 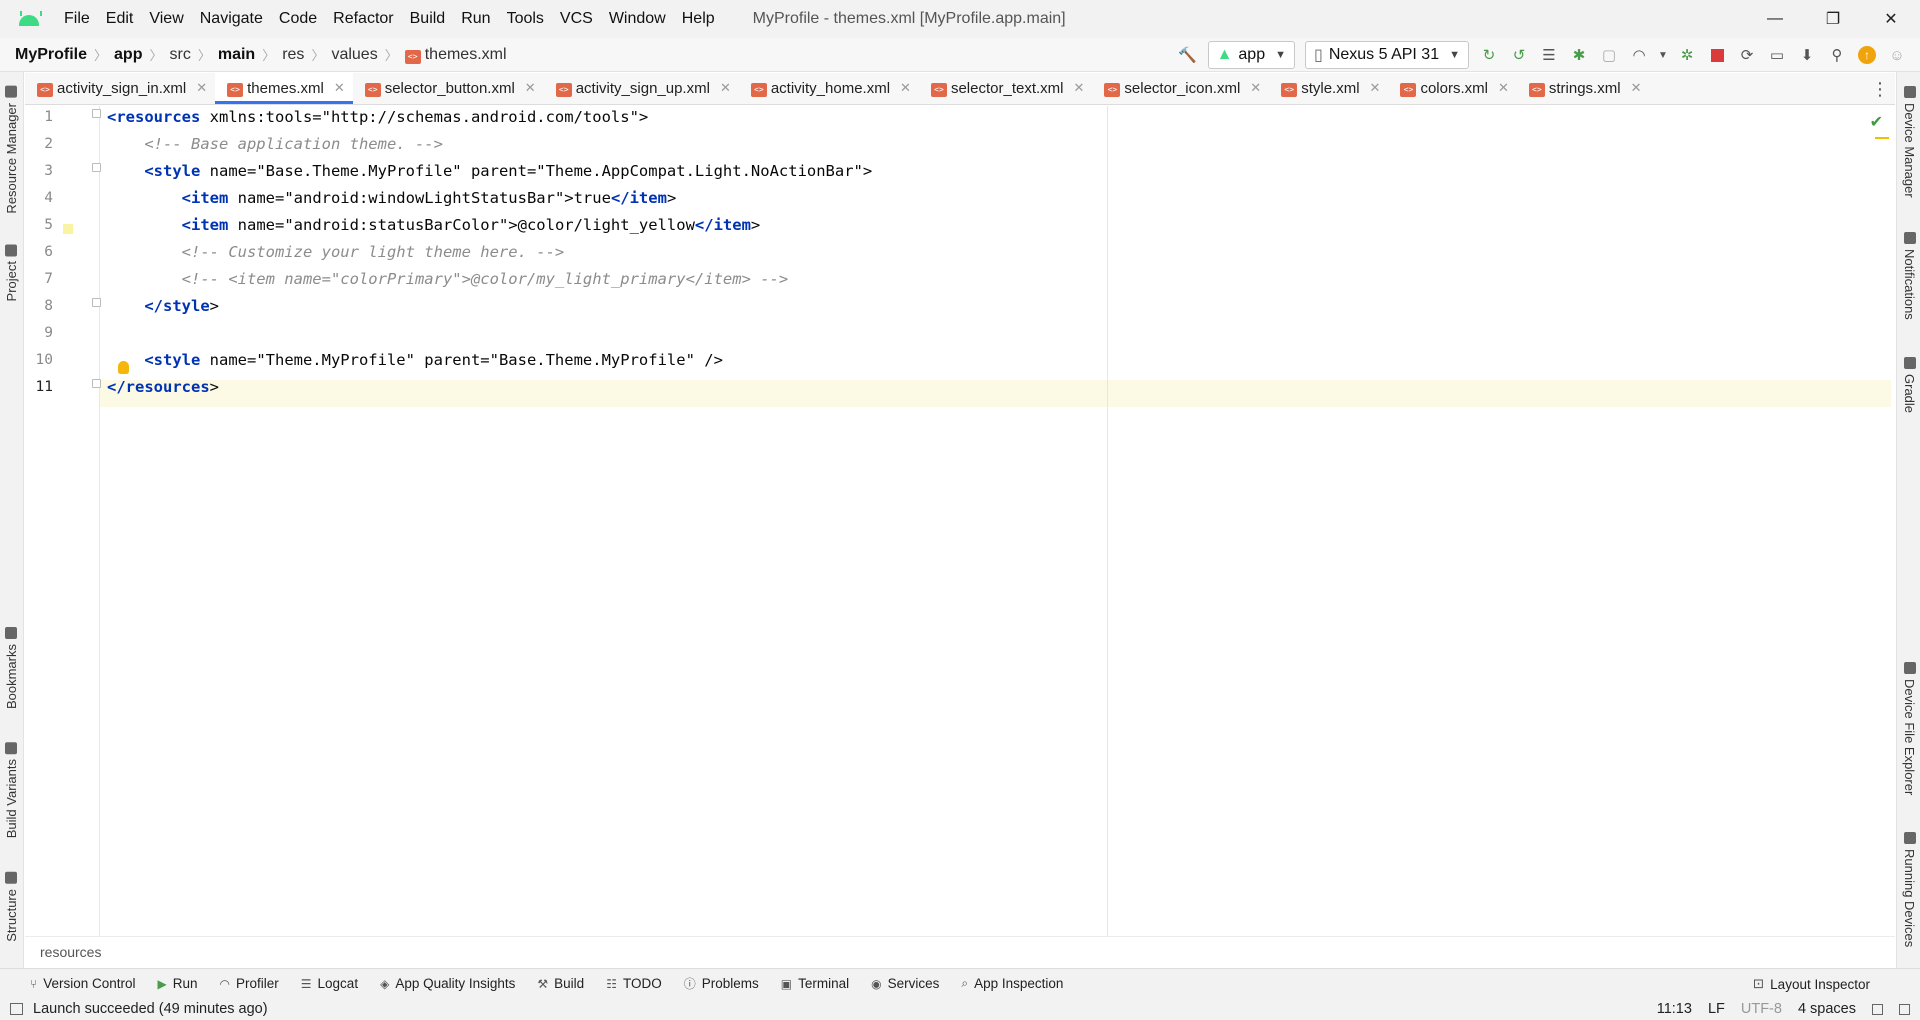 What do you see at coordinates (637, 19) in the screenshot?
I see `menu-window: Window` at bounding box center [637, 19].